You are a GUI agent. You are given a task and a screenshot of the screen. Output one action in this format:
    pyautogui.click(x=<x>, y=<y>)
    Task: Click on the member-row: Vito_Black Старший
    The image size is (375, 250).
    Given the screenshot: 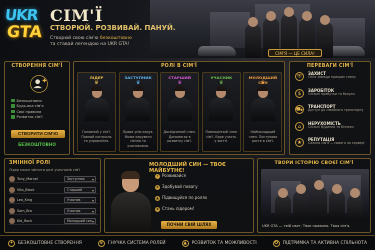 What is the action you would take?
    pyautogui.click(x=53, y=190)
    